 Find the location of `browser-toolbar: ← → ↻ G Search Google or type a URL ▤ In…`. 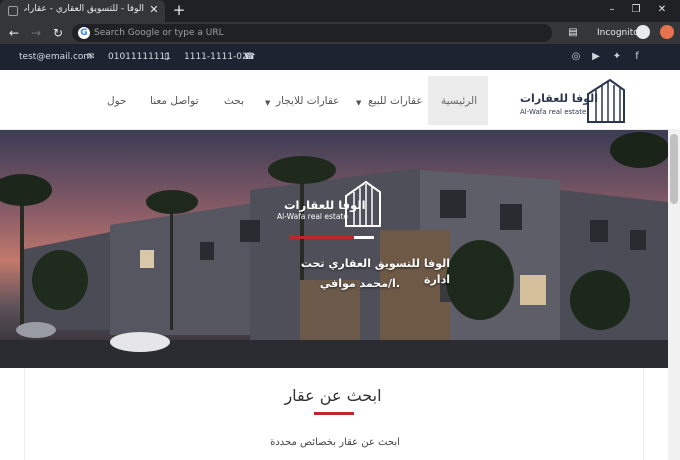

browser-toolbar: ← → ↻ G Search Google or type a URL ▤ In… is located at coordinates (340, 33).